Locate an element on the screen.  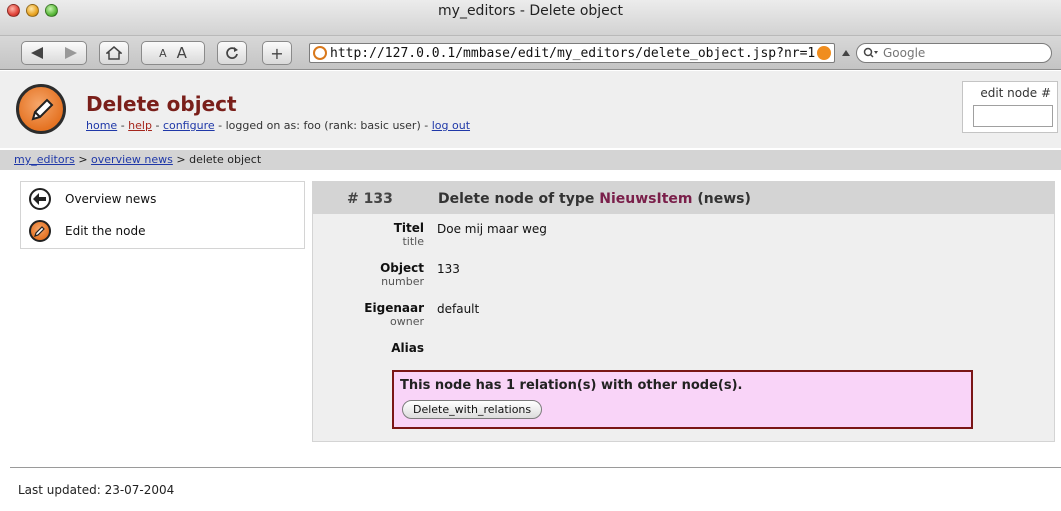
field-value: 133 is located at coordinates (448, 269).